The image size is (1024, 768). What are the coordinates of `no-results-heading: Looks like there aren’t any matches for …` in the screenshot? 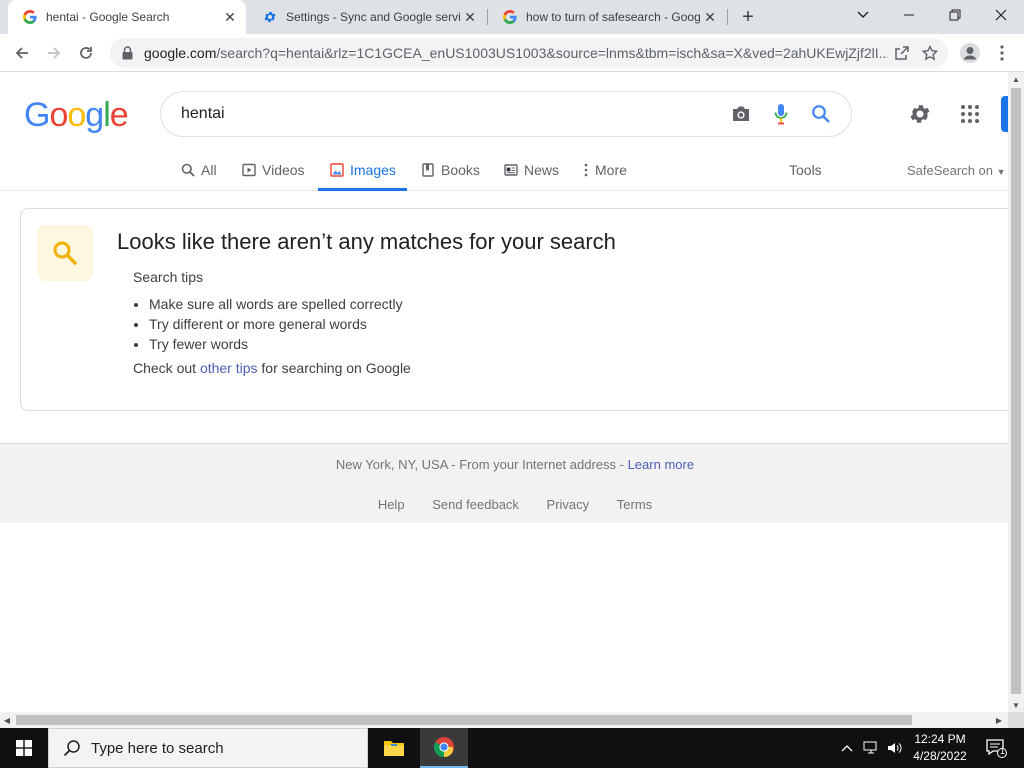 It's located at (366, 241).